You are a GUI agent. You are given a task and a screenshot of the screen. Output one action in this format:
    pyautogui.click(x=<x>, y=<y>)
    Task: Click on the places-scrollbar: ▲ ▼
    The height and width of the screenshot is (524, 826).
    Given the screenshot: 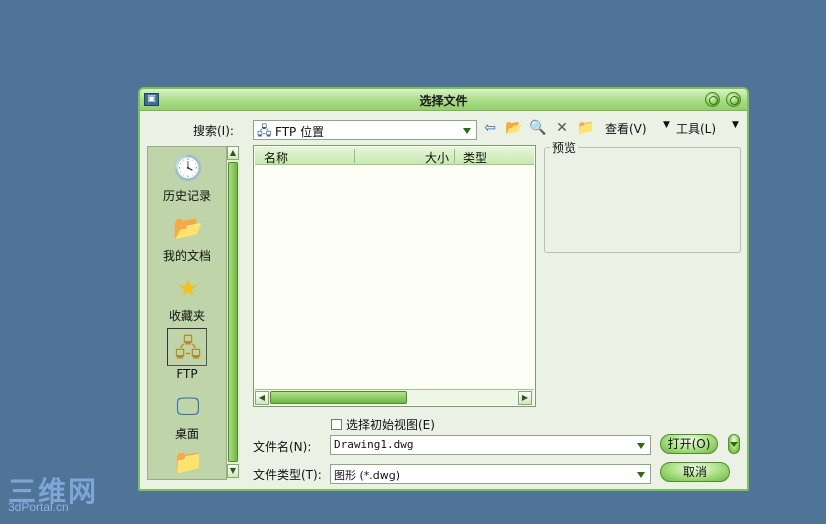 What is the action you would take?
    pyautogui.click(x=233, y=313)
    